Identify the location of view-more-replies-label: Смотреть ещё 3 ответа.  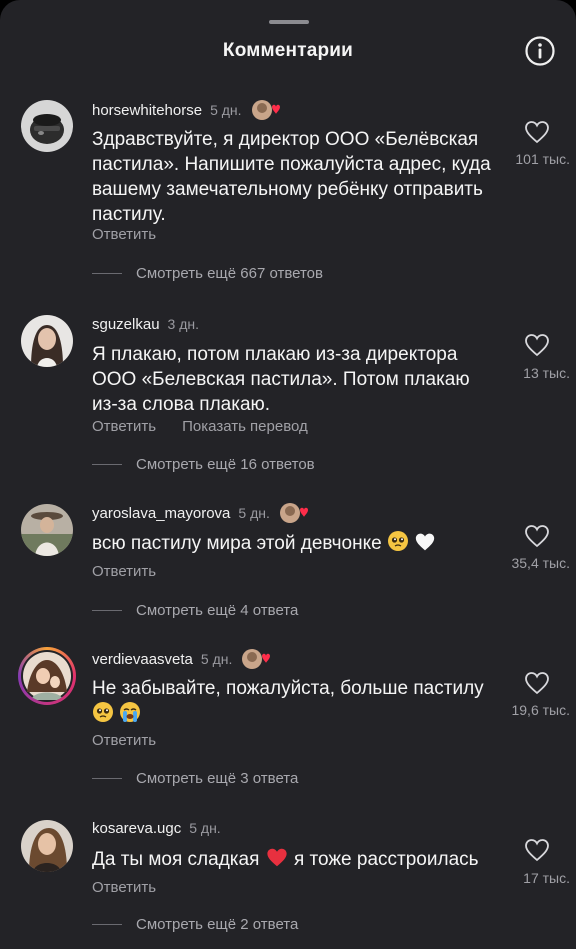
(217, 778).